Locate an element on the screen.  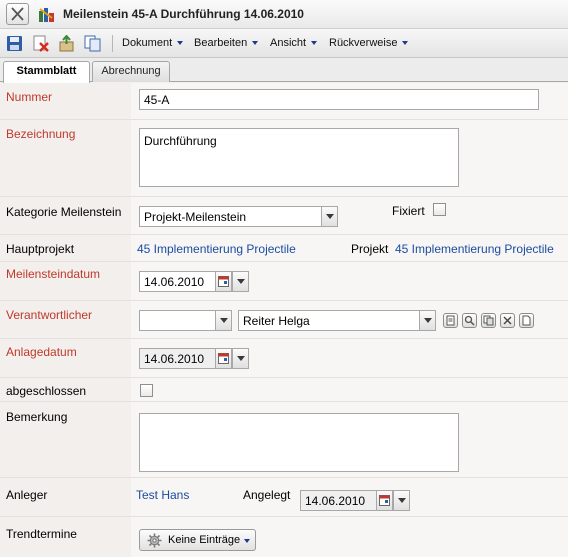
app-logo-icon is located at coordinates (46, 15).